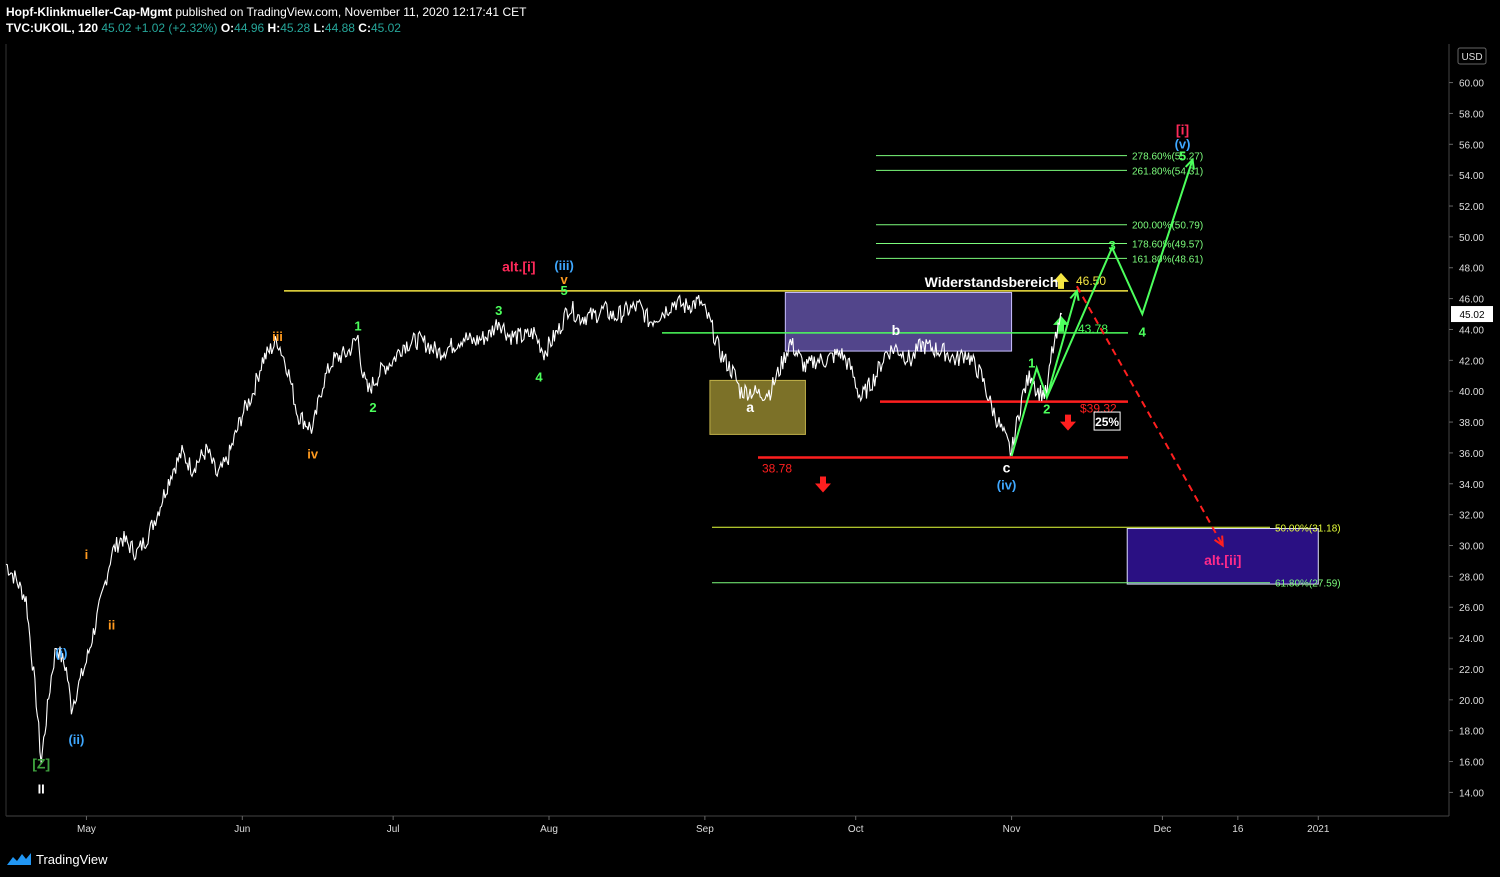 Image resolution: width=1500 pixels, height=877 pixels. What do you see at coordinates (1471, 57) in the screenshot?
I see `currency-label: USD` at bounding box center [1471, 57].